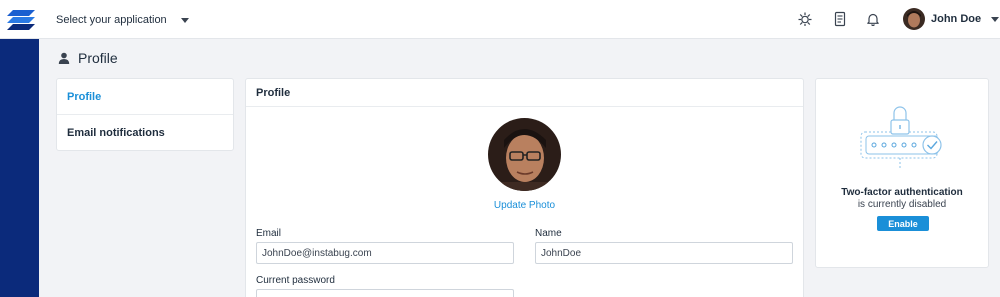  I want to click on top-bar: Select your application John Doe, so click(500, 19).